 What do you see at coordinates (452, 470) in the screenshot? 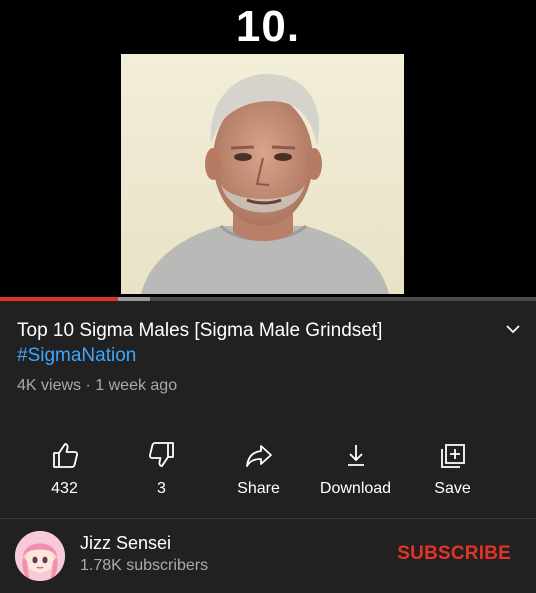
I see `save-button: Save` at bounding box center [452, 470].